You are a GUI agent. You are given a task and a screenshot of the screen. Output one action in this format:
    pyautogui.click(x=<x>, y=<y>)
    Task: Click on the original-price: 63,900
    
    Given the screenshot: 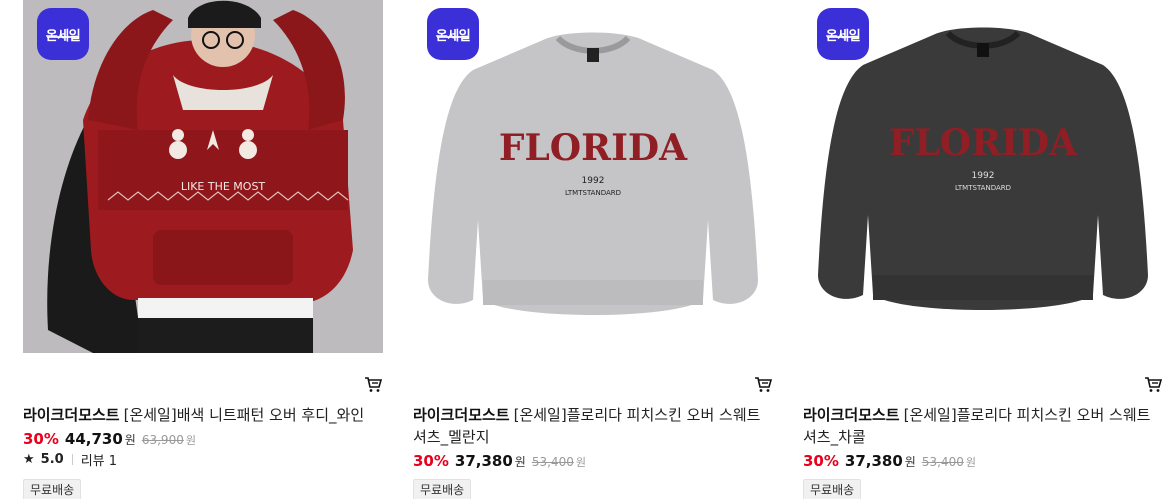 What is the action you would take?
    pyautogui.click(x=162, y=440)
    